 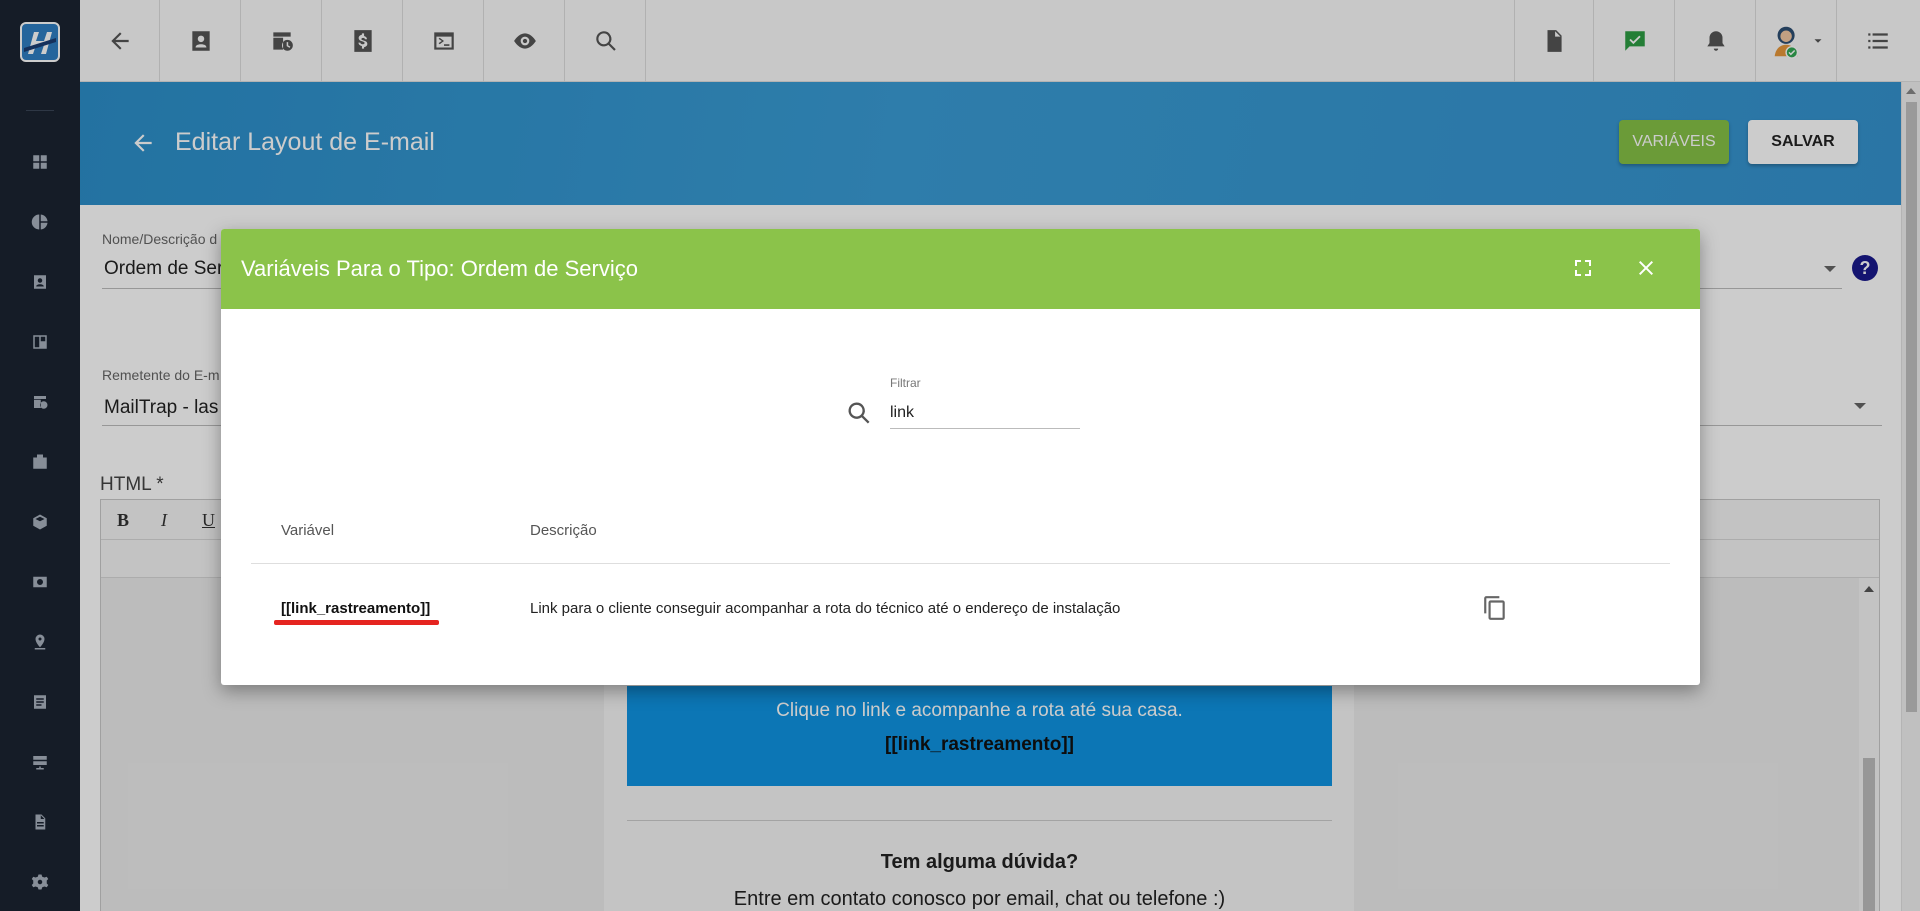 What do you see at coordinates (356, 622) in the screenshot?
I see `highlight-underline` at bounding box center [356, 622].